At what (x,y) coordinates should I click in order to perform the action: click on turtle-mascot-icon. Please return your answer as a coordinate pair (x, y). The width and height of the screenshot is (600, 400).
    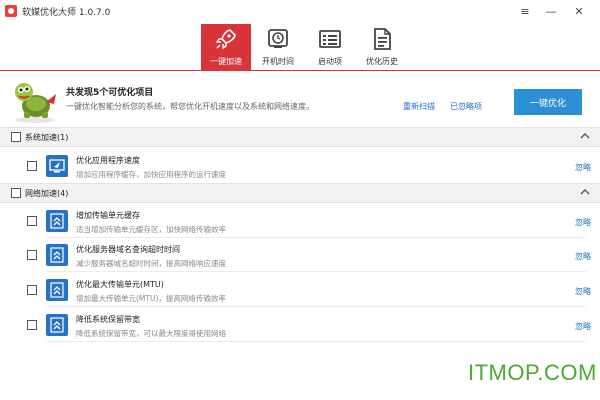
    Looking at the image, I should click on (35, 100).